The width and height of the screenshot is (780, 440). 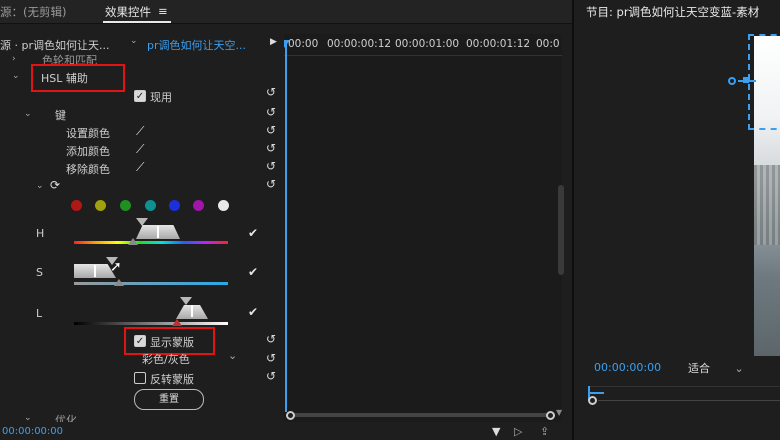 I want to click on video-buildings, so click(x=767, y=205).